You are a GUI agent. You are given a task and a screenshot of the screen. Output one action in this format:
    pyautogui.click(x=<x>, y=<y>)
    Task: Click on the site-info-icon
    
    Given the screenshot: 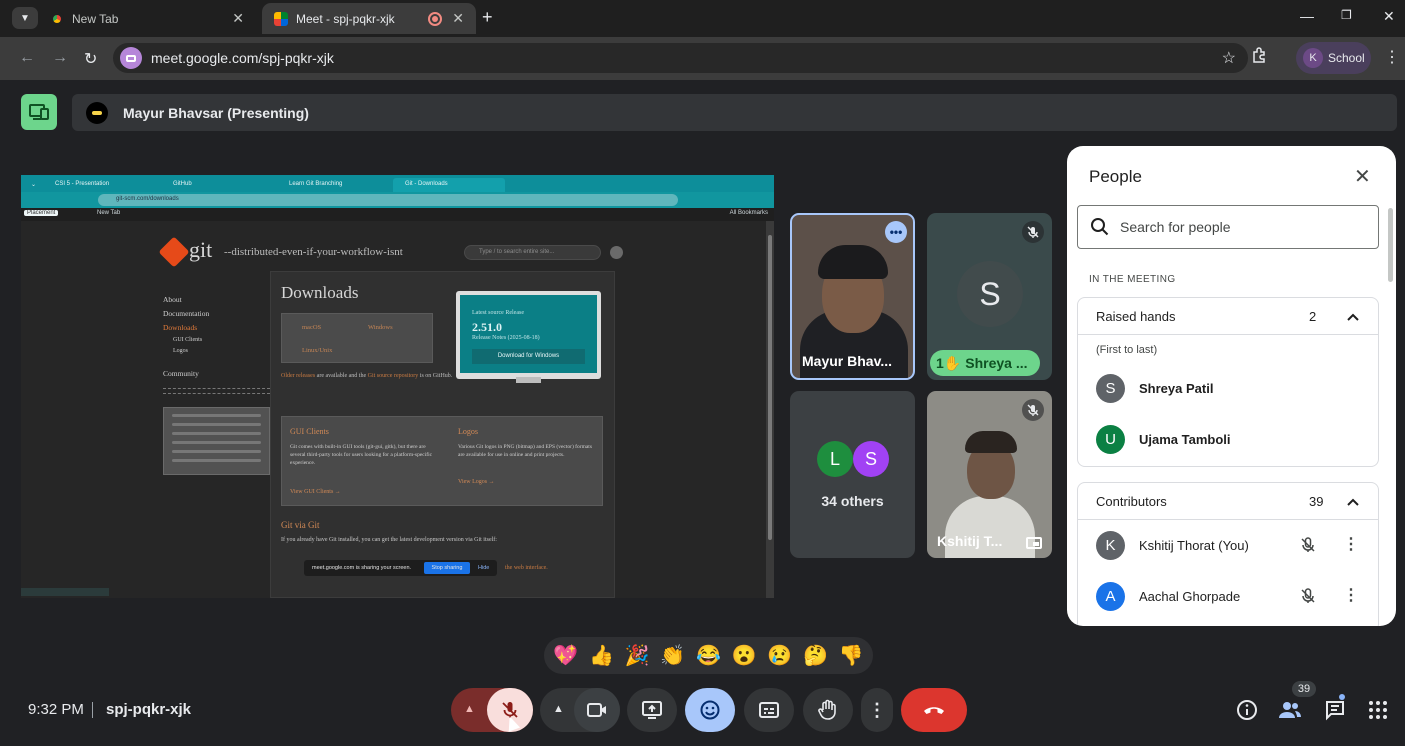 What is the action you would take?
    pyautogui.click(x=131, y=58)
    